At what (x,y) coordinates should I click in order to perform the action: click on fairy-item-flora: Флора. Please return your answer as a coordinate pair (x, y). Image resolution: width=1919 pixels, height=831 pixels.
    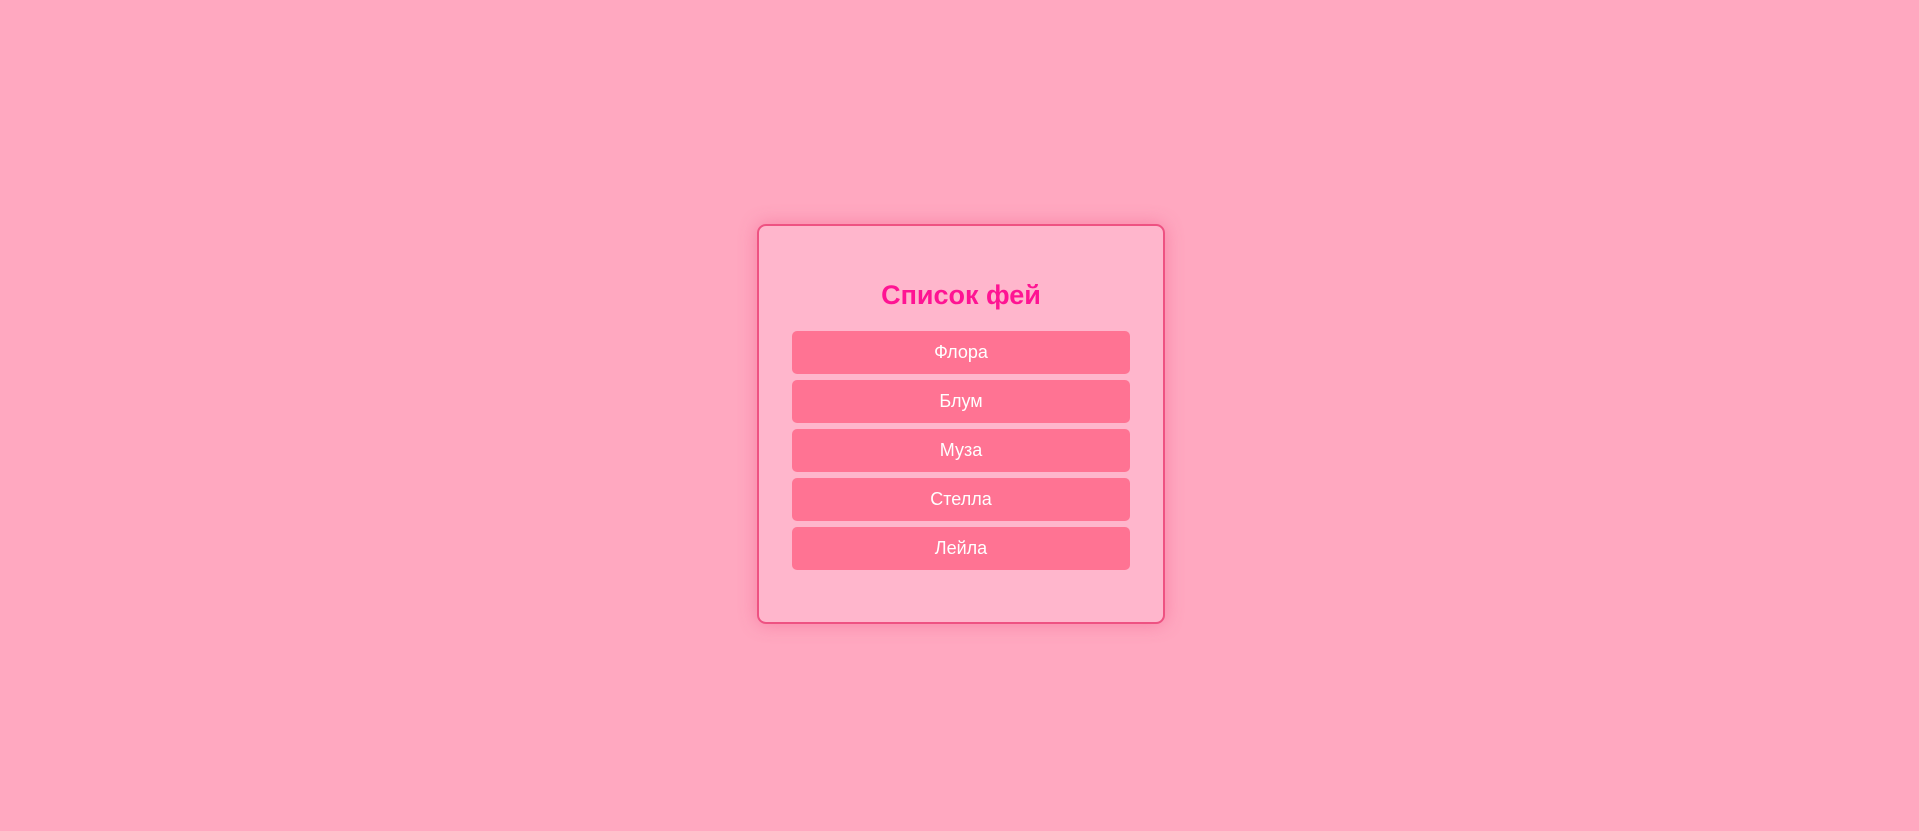
    Looking at the image, I should click on (961, 352).